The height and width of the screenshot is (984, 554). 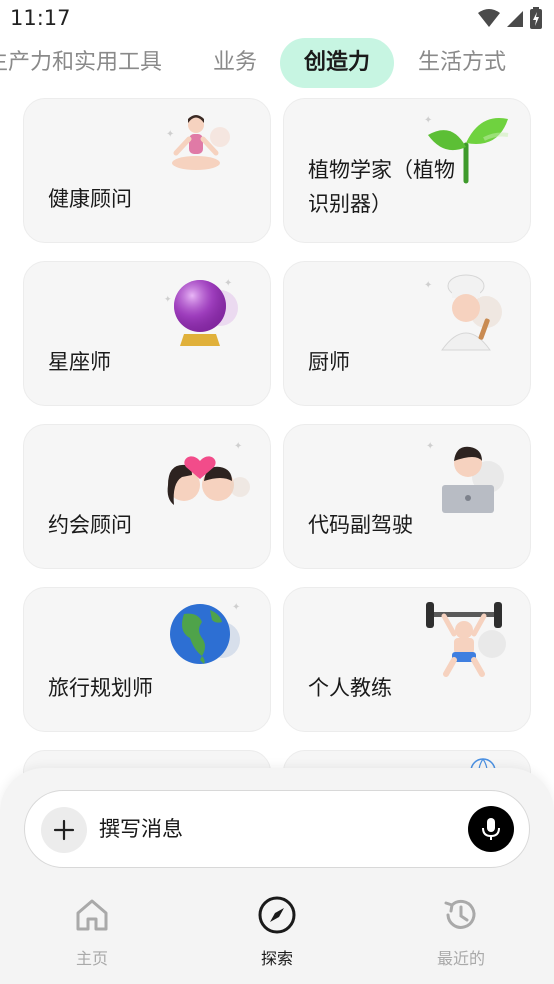 I want to click on weightlifter-icon, so click(x=466, y=639).